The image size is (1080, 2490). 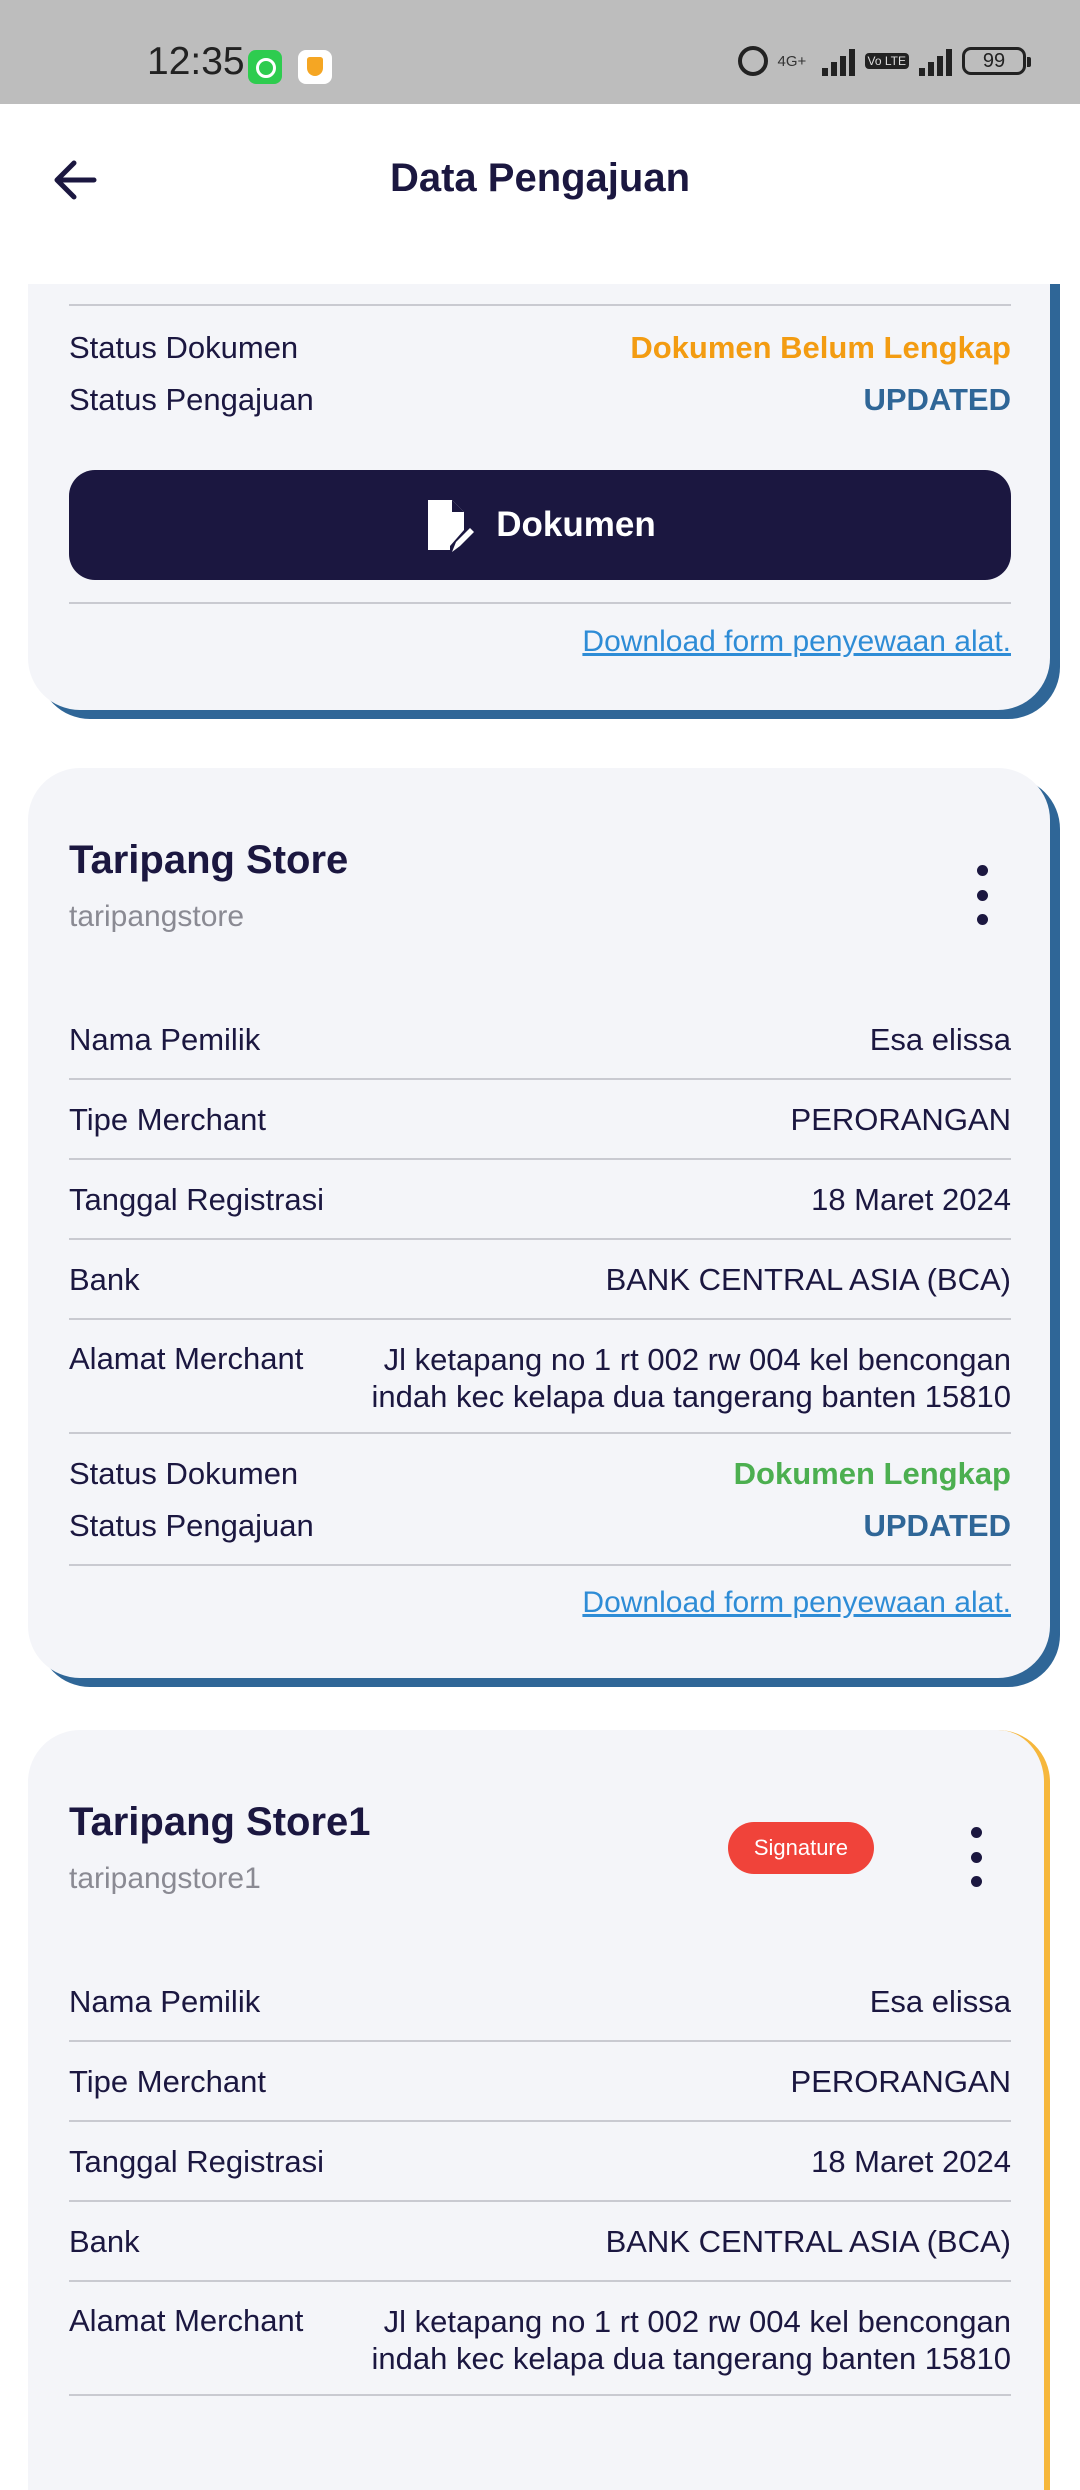 What do you see at coordinates (576, 524) in the screenshot?
I see `dokumen-button-label: Dokumen` at bounding box center [576, 524].